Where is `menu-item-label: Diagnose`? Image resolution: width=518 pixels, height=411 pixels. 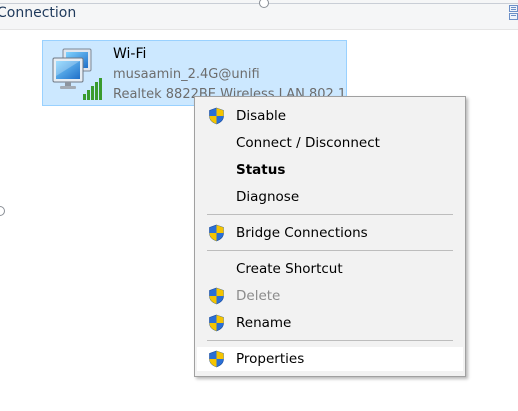
menu-item-label: Diagnose is located at coordinates (268, 197).